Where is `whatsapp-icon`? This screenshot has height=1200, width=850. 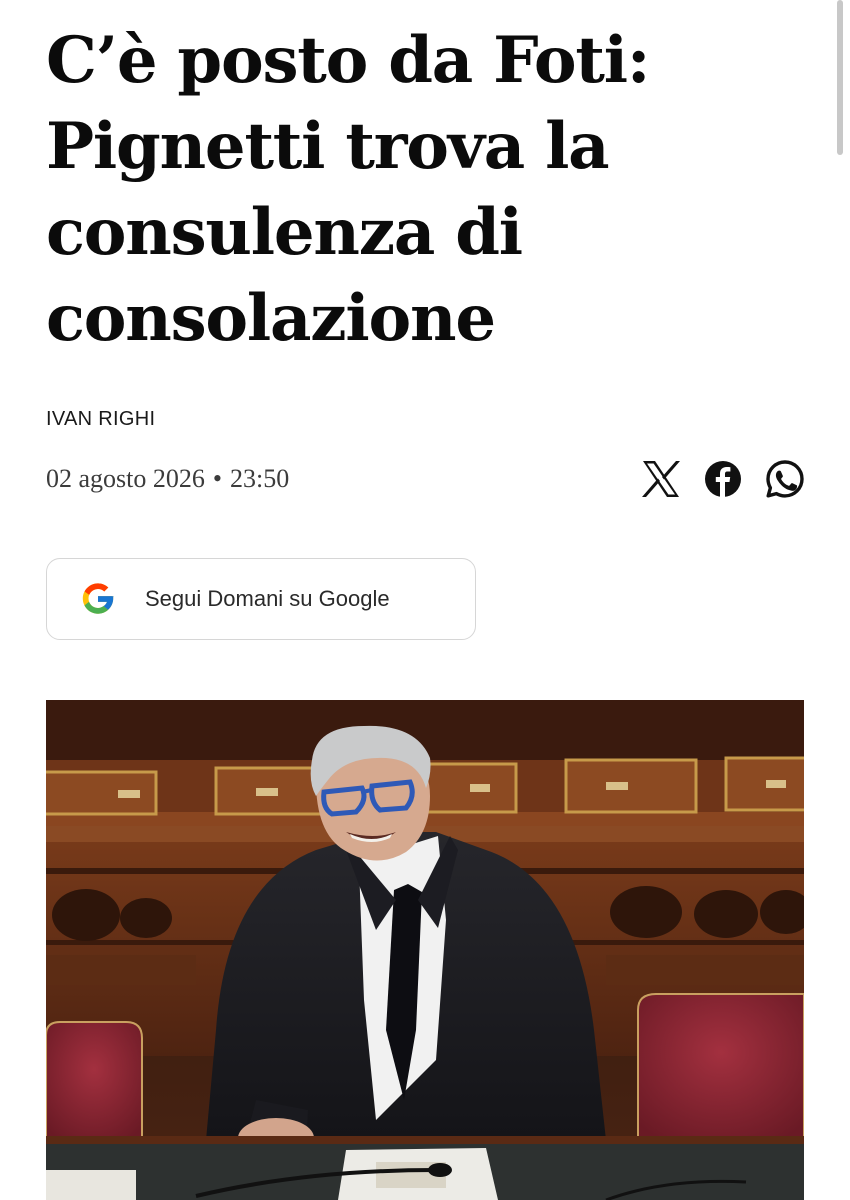
whatsapp-icon is located at coordinates (785, 479).